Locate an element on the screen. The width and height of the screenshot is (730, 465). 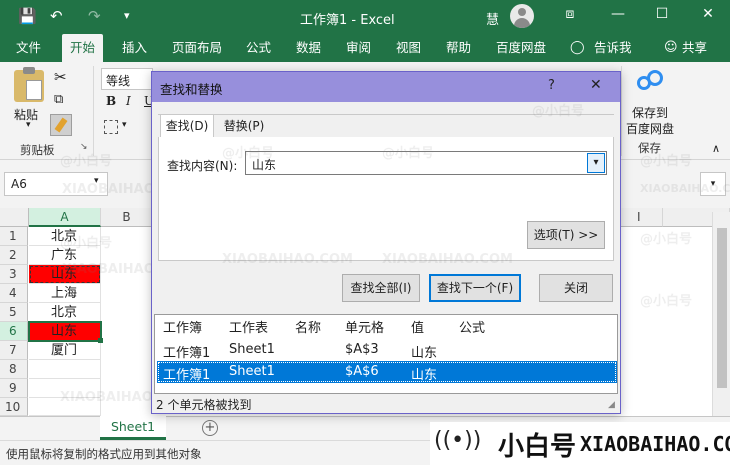
customize-qat-icon: ▾ is located at coordinates (127, 16).